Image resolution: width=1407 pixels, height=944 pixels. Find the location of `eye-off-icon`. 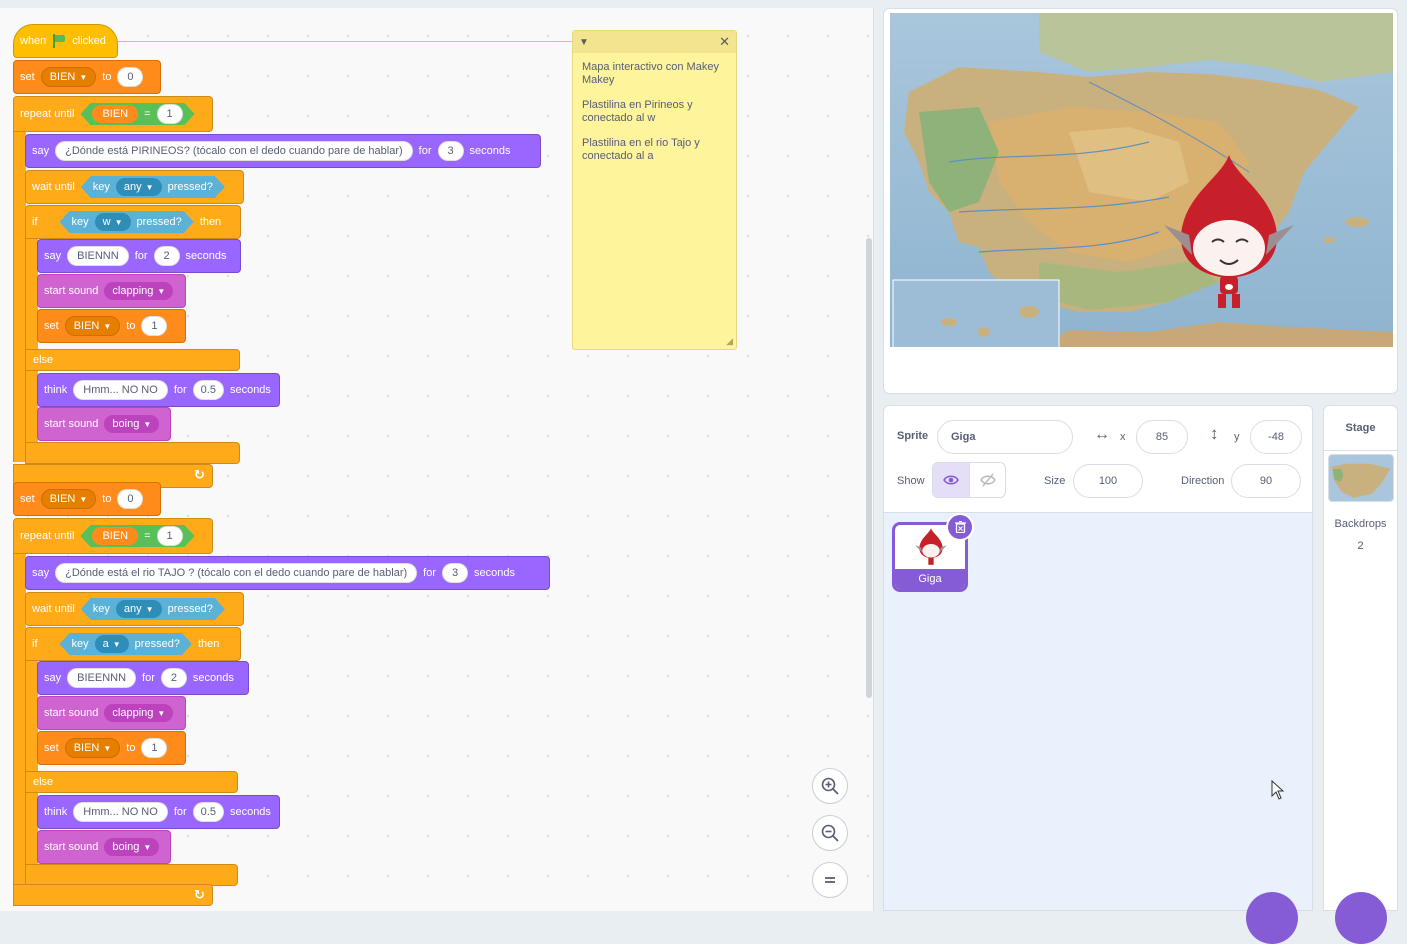

eye-off-icon is located at coordinates (987, 480).